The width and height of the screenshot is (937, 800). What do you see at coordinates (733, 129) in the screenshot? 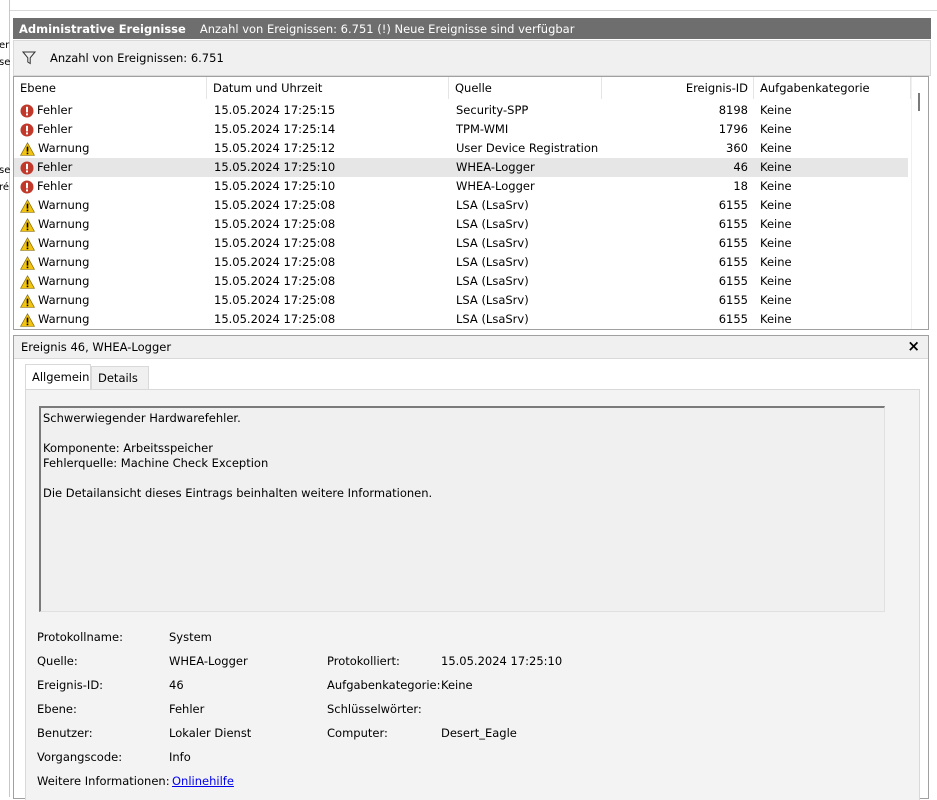
I see `cell-event-id: 1796` at bounding box center [733, 129].